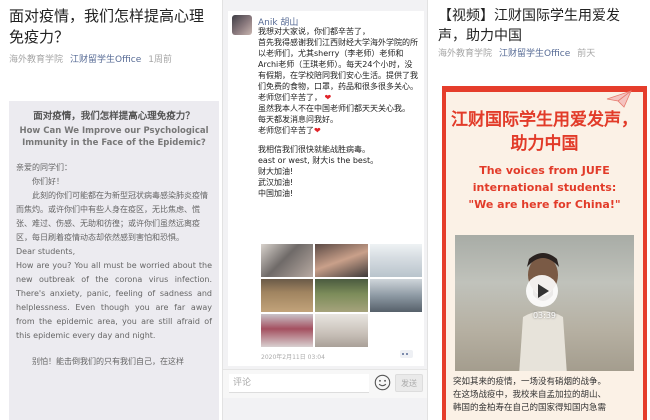 The width and height of the screenshot is (650, 420). I want to click on comment-input, so click(299, 383).